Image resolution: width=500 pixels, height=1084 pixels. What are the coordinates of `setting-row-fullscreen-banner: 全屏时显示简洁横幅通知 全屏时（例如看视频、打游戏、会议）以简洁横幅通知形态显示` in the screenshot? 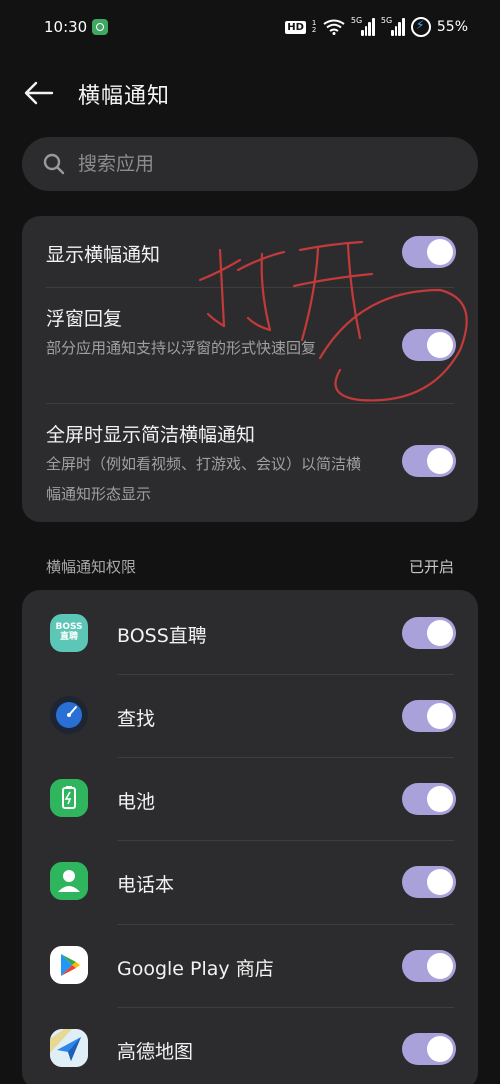 It's located at (250, 463).